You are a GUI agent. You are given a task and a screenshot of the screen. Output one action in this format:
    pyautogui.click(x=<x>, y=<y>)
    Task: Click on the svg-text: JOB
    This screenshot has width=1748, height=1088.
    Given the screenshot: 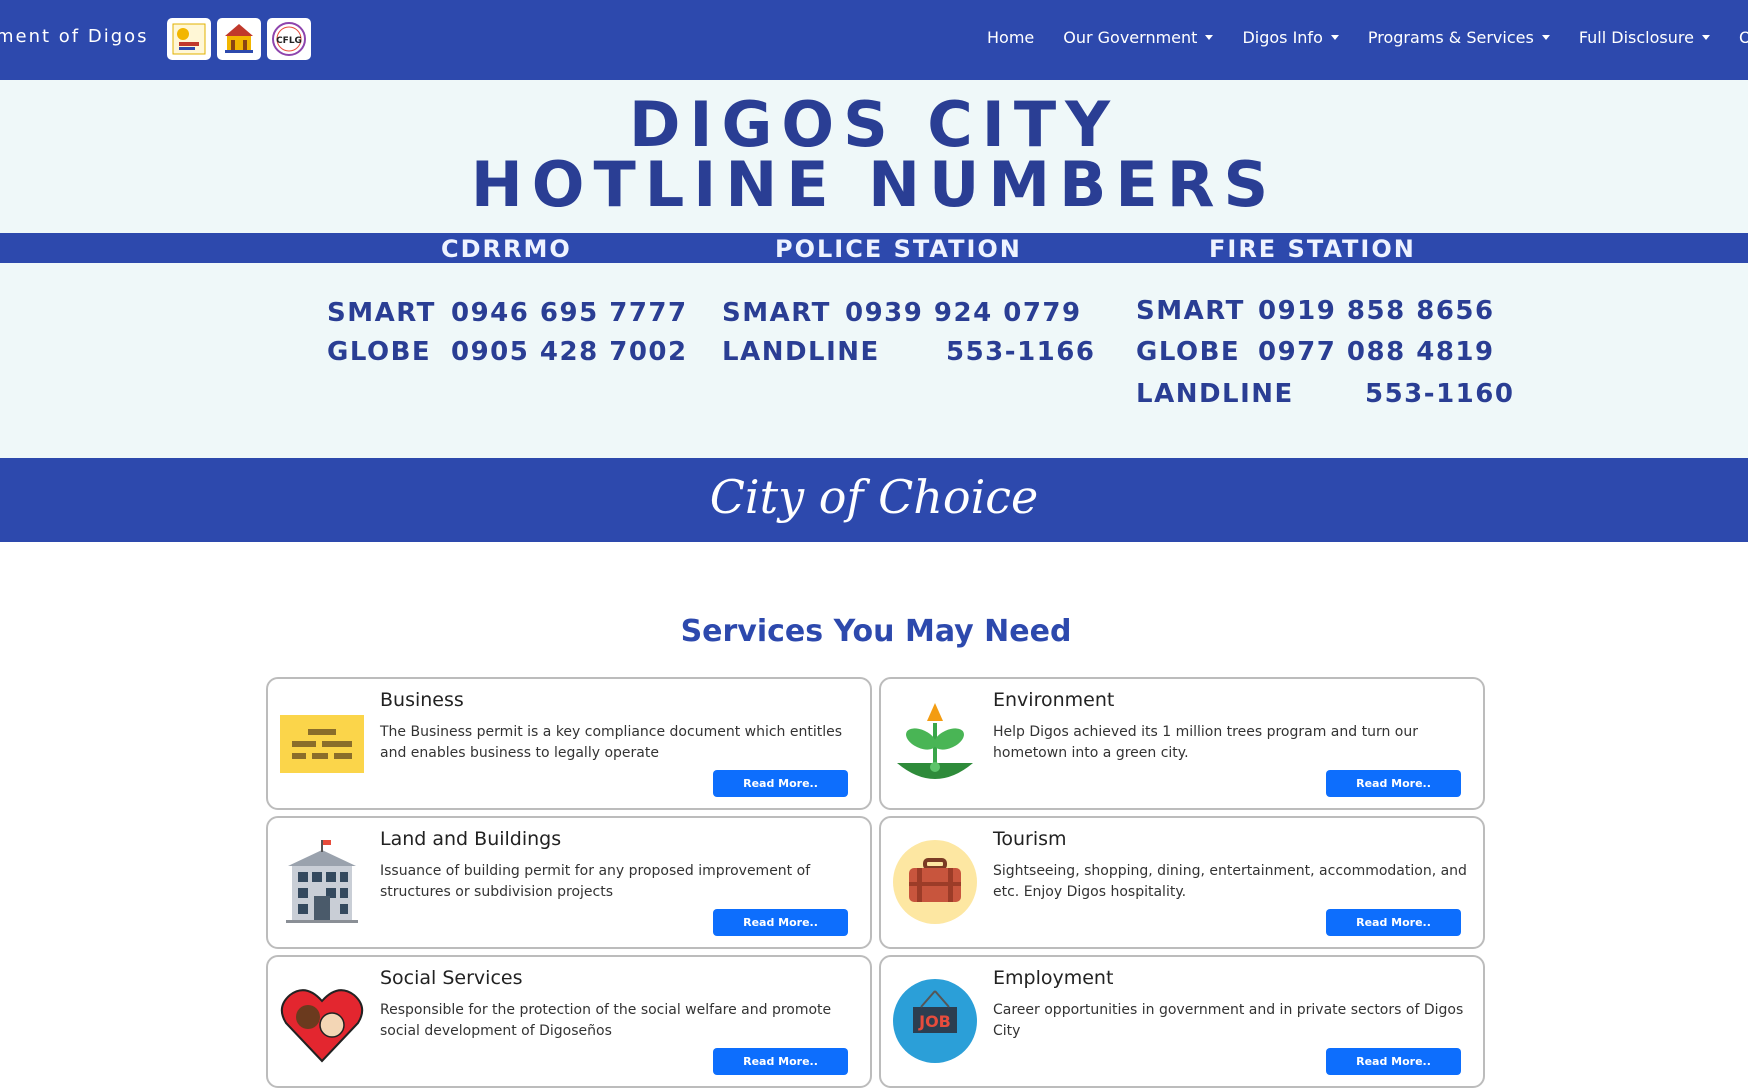 What is the action you would take?
    pyautogui.click(x=934, y=1021)
    